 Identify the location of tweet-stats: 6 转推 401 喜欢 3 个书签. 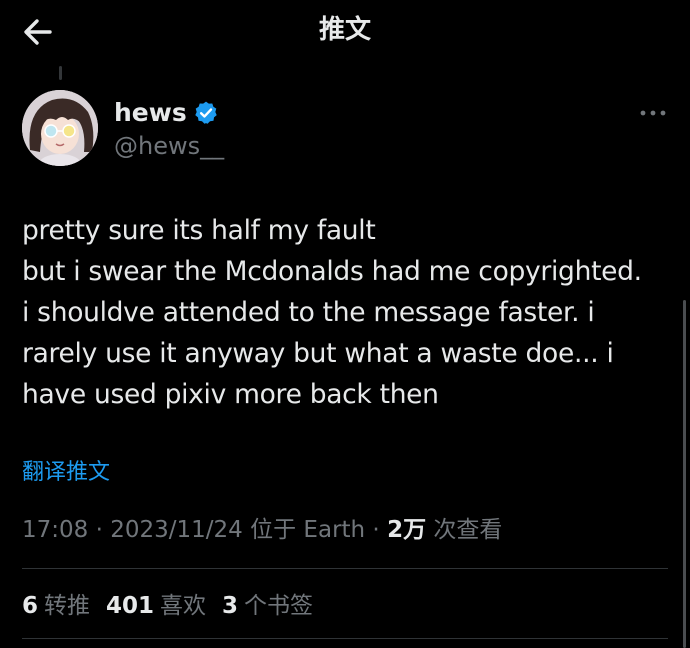
(175, 606).